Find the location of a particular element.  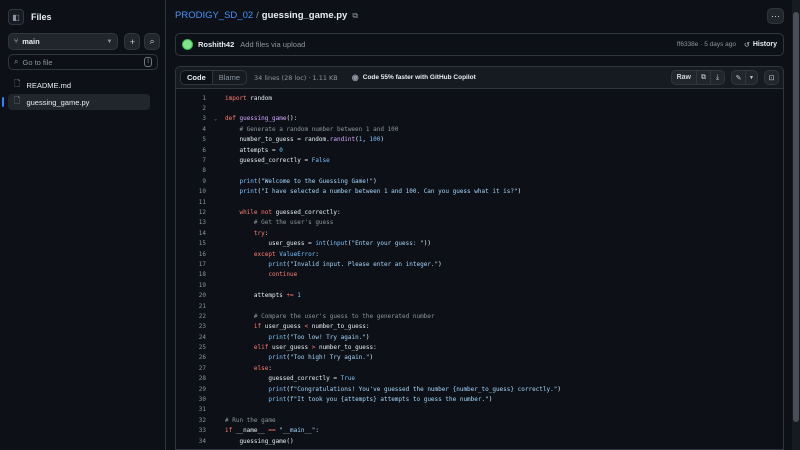

commit-author-link: Roshith42 is located at coordinates (216, 44).